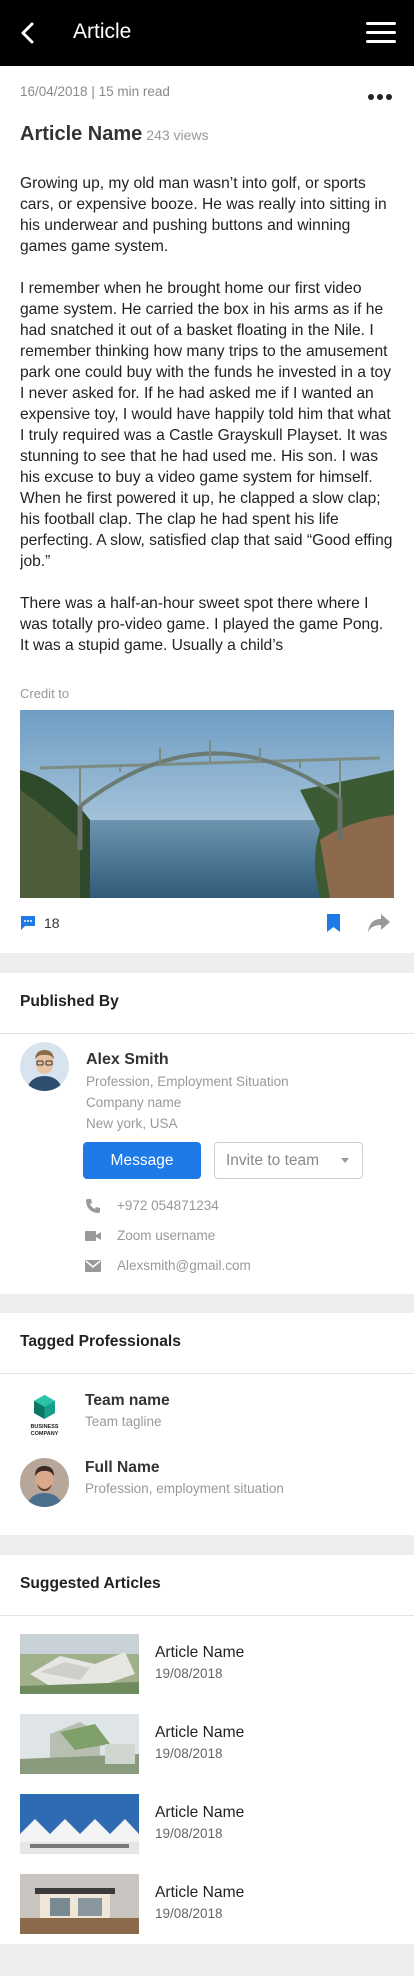  I want to click on comment-icon, so click(28, 923).